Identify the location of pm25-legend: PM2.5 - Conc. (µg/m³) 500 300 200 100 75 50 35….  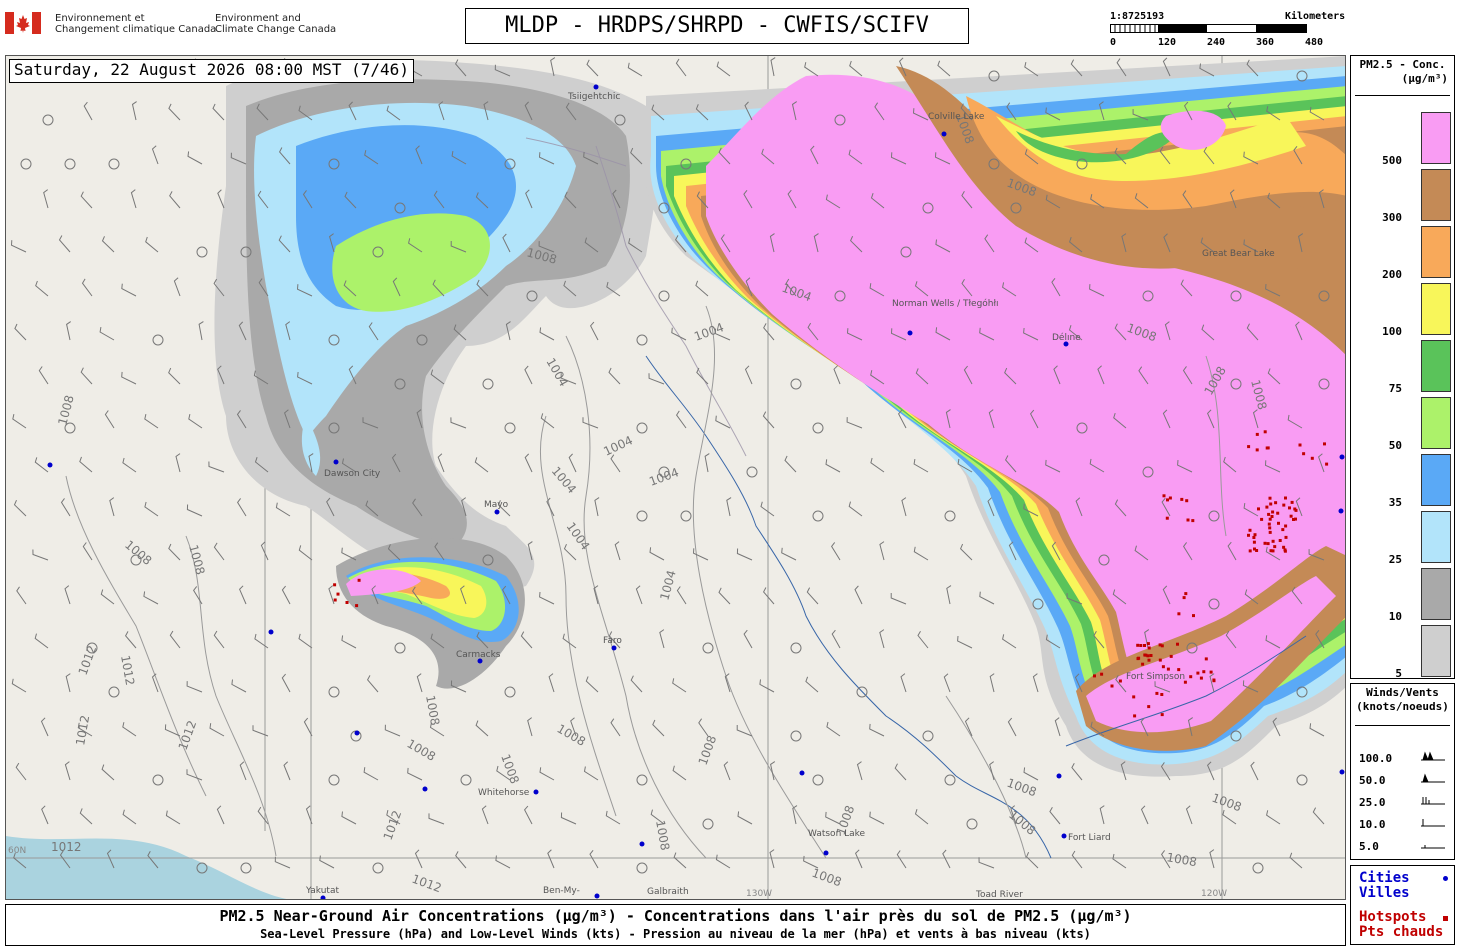
(1402, 367).